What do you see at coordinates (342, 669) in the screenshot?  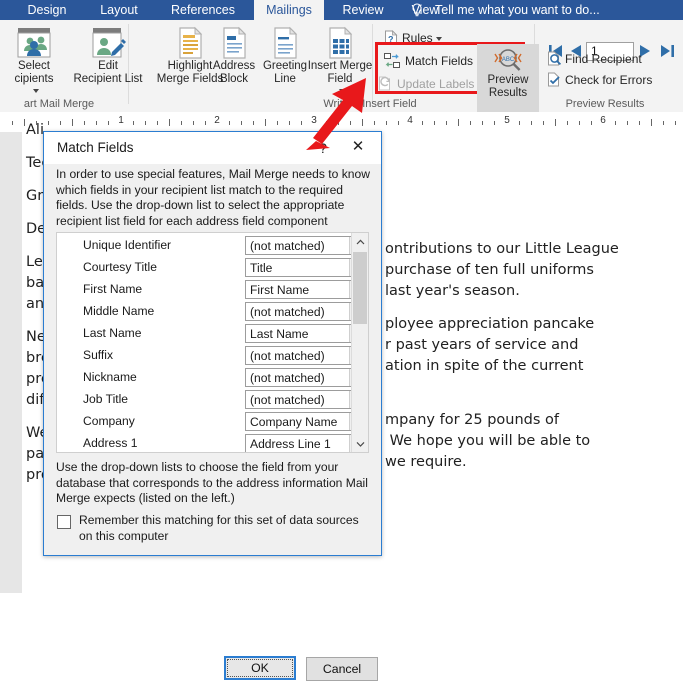 I see `cancel-button: Cancel` at bounding box center [342, 669].